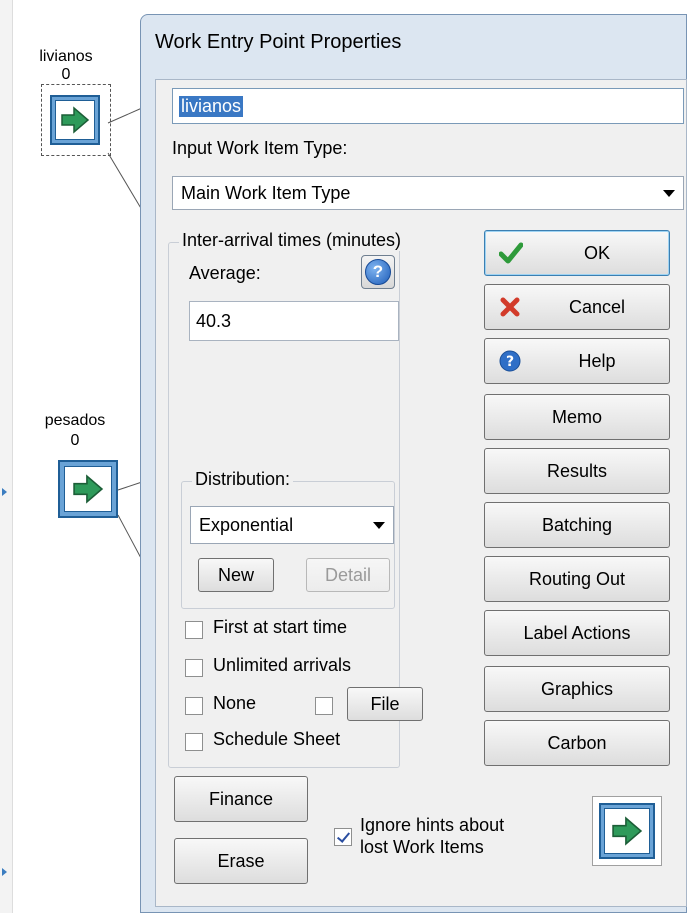  What do you see at coordinates (422, 847) in the screenshot?
I see `ignore-hints-line2: lost Work Items` at bounding box center [422, 847].